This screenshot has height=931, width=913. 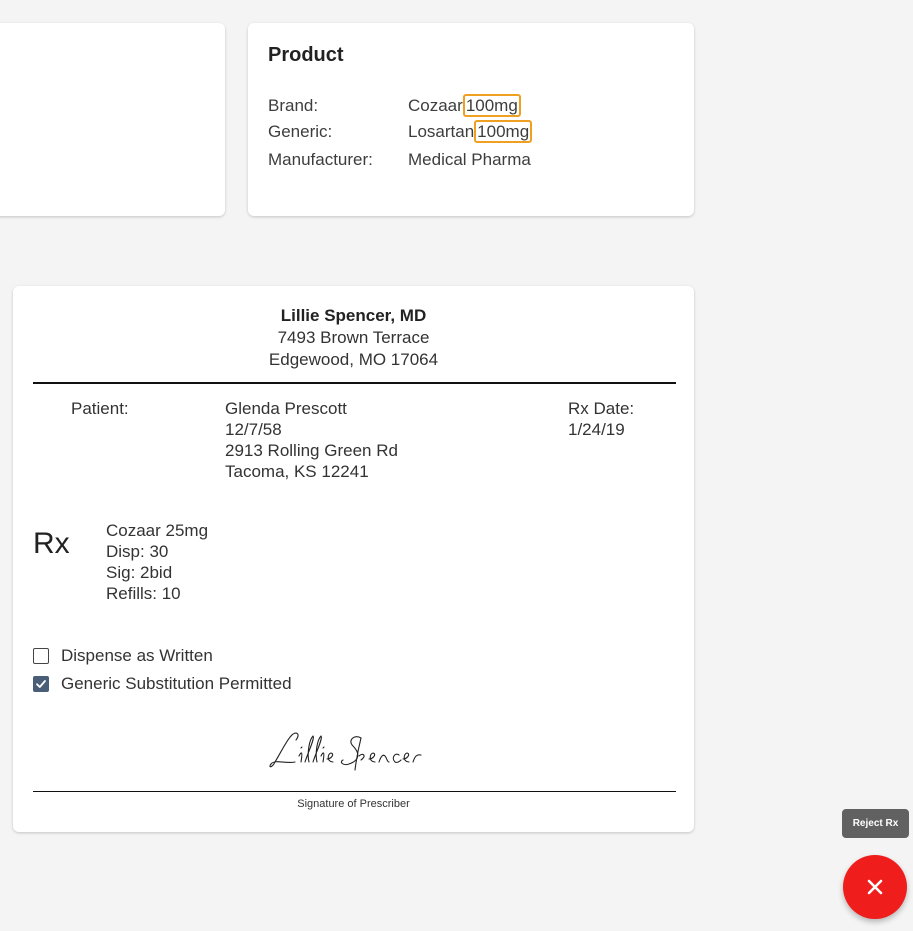 What do you see at coordinates (157, 530) in the screenshot?
I see `rx-drug: Cozaar 25mg` at bounding box center [157, 530].